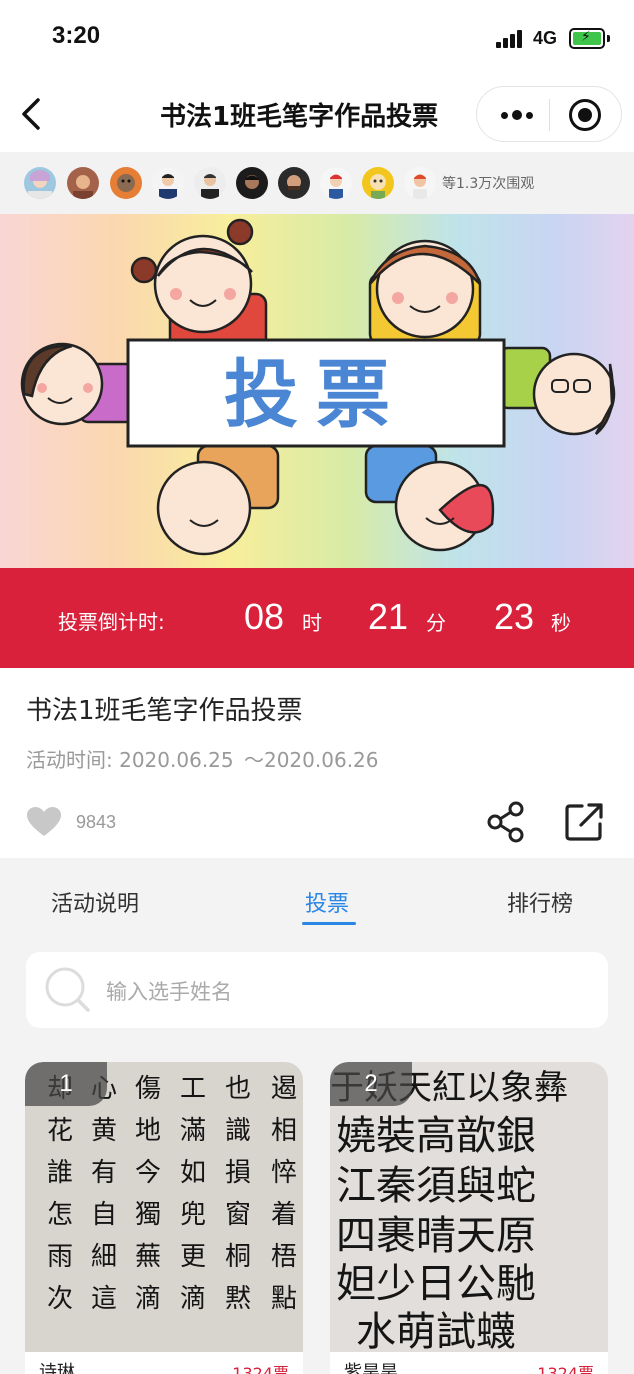  I want to click on activity-time-end: 2020.06.26, so click(321, 760).